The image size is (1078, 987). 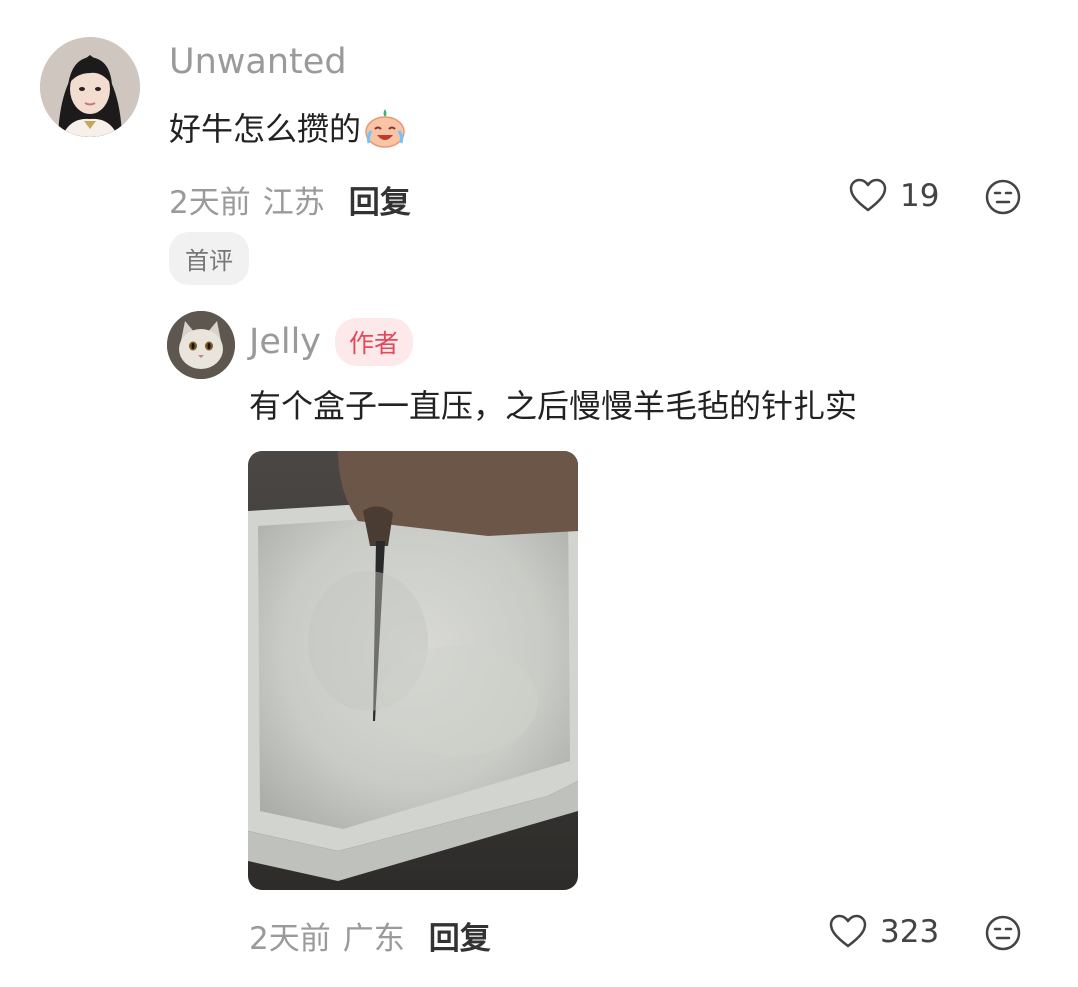 I want to click on username: Jelly, so click(x=285, y=342).